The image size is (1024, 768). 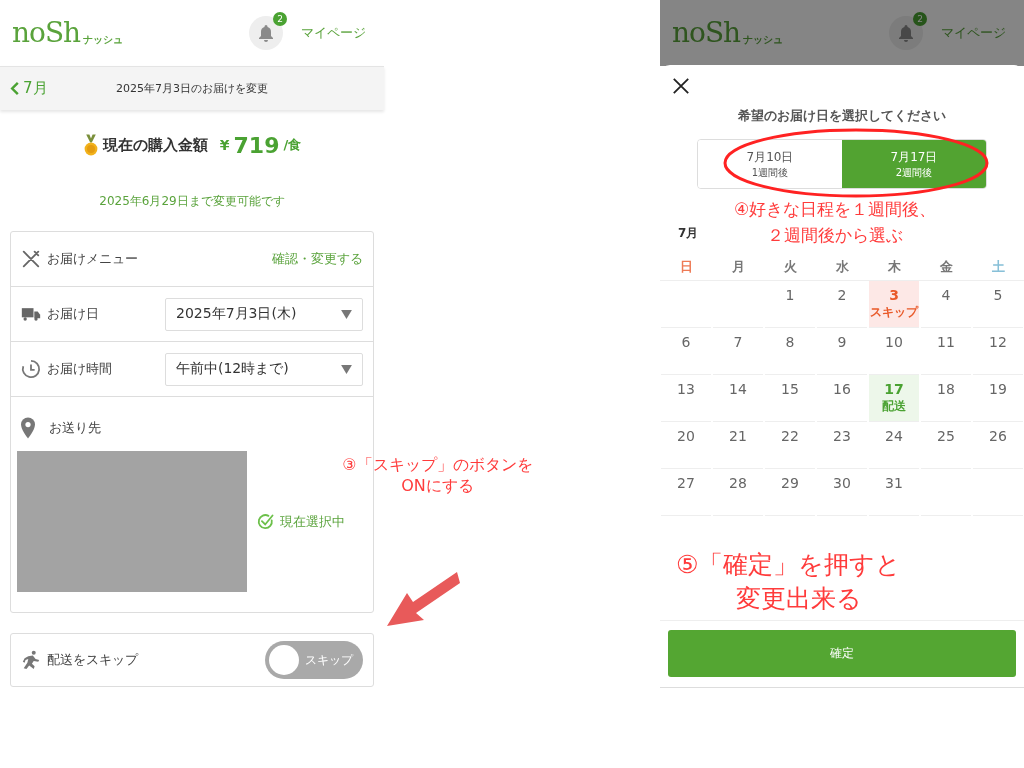 I want to click on calendar-day: 21, so click(x=738, y=445).